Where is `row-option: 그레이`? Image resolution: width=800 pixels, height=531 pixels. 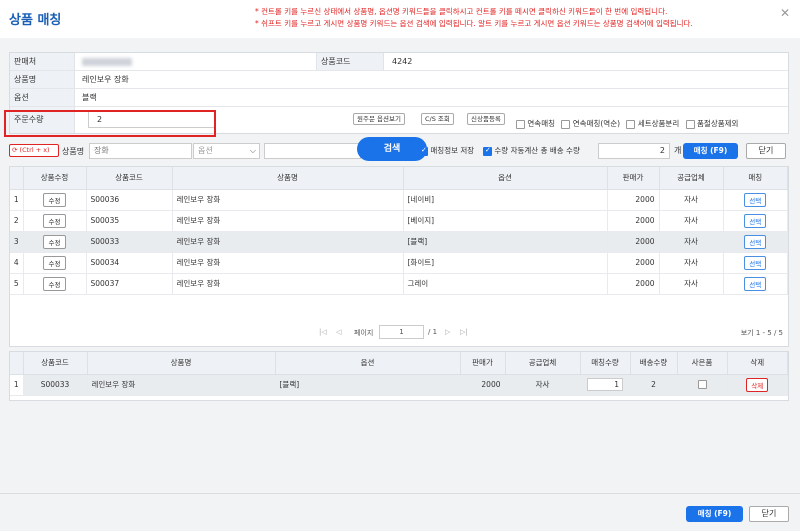
row-option: 그레이 is located at coordinates (505, 284).